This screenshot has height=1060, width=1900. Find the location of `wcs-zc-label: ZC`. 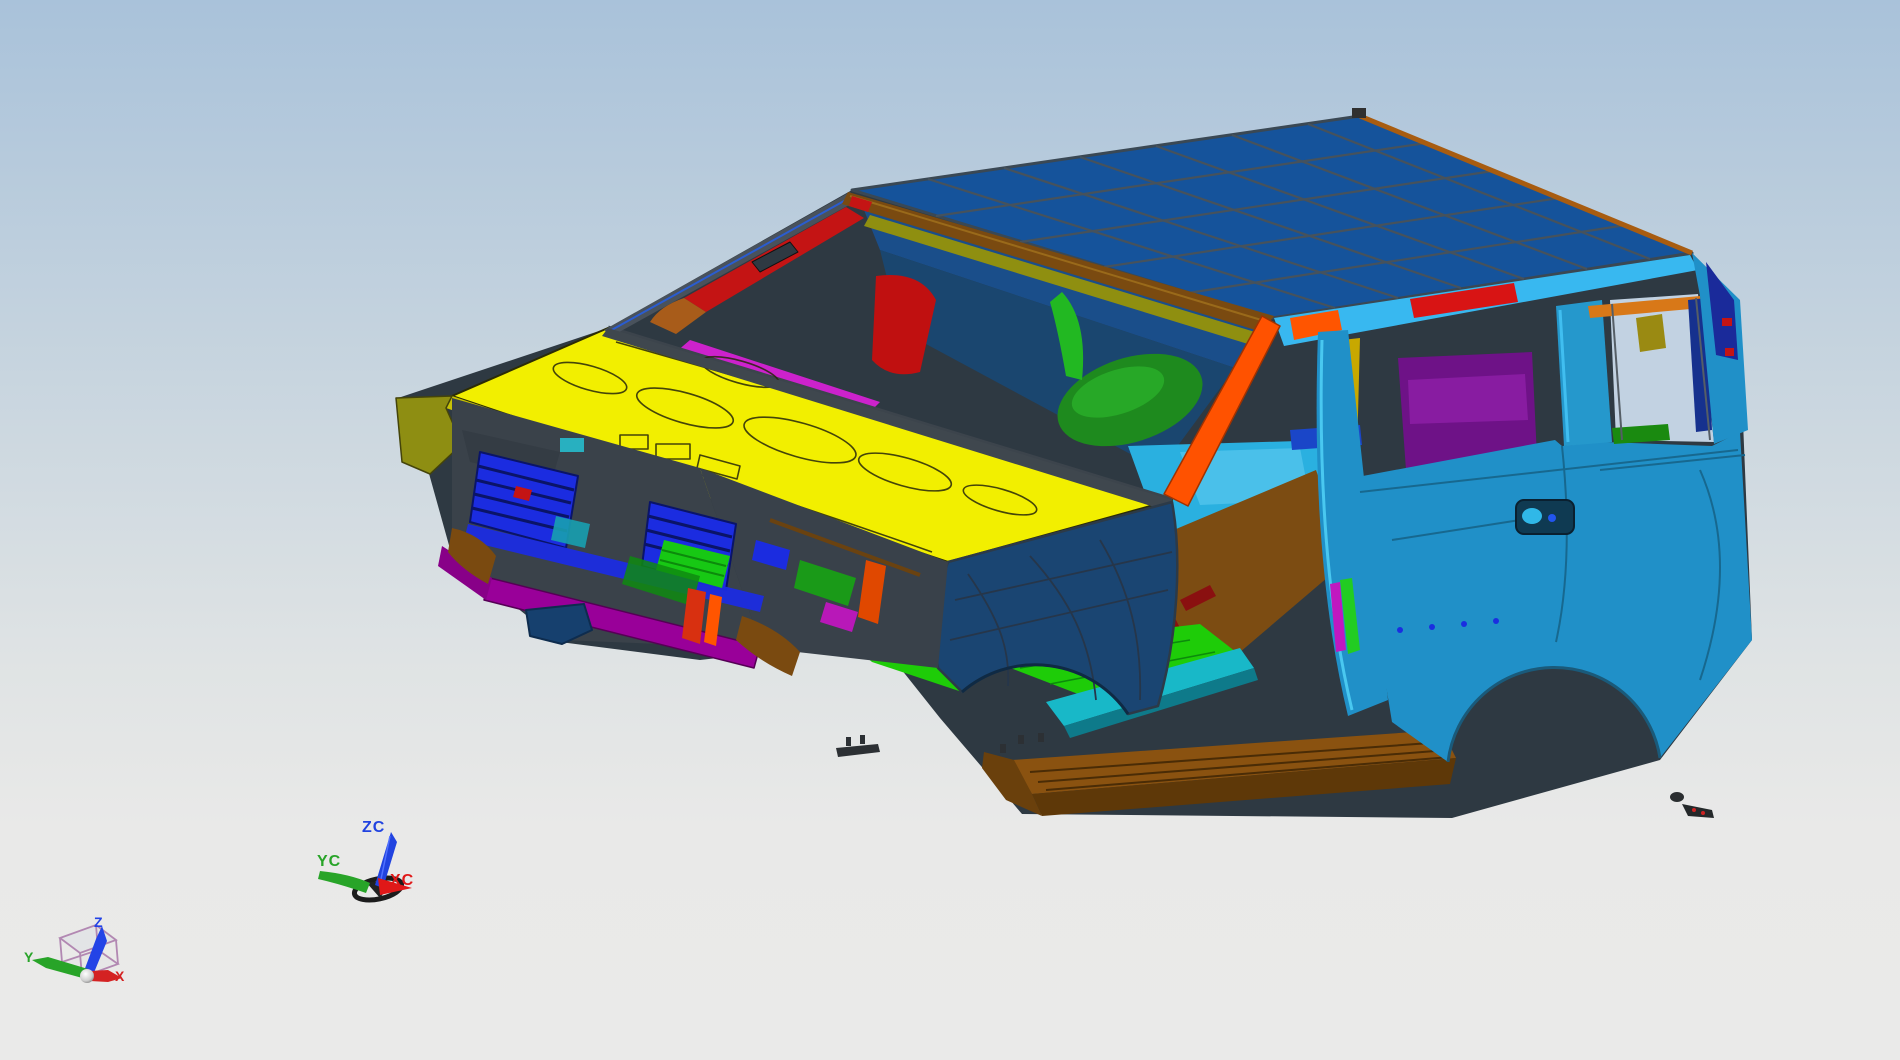

wcs-zc-label: ZC is located at coordinates (373, 827).